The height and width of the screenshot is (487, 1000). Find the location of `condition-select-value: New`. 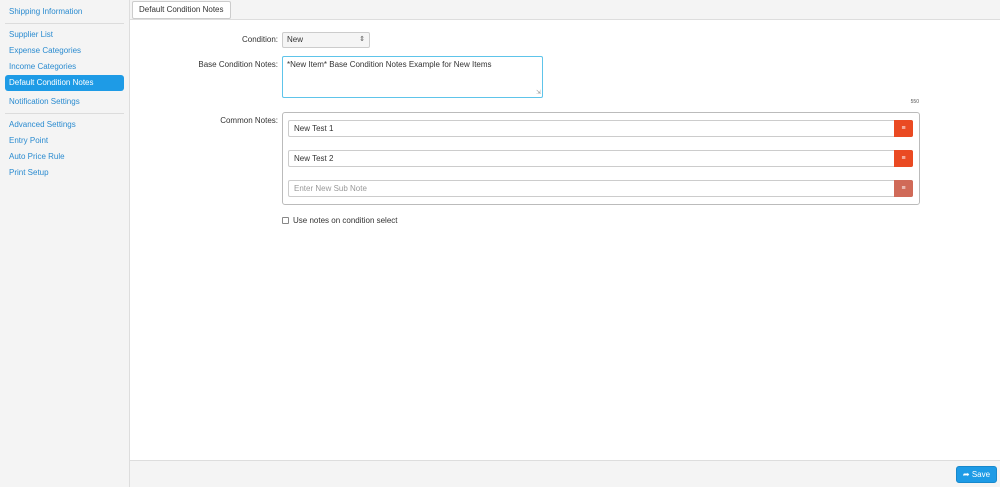

condition-select-value: New is located at coordinates (295, 39).